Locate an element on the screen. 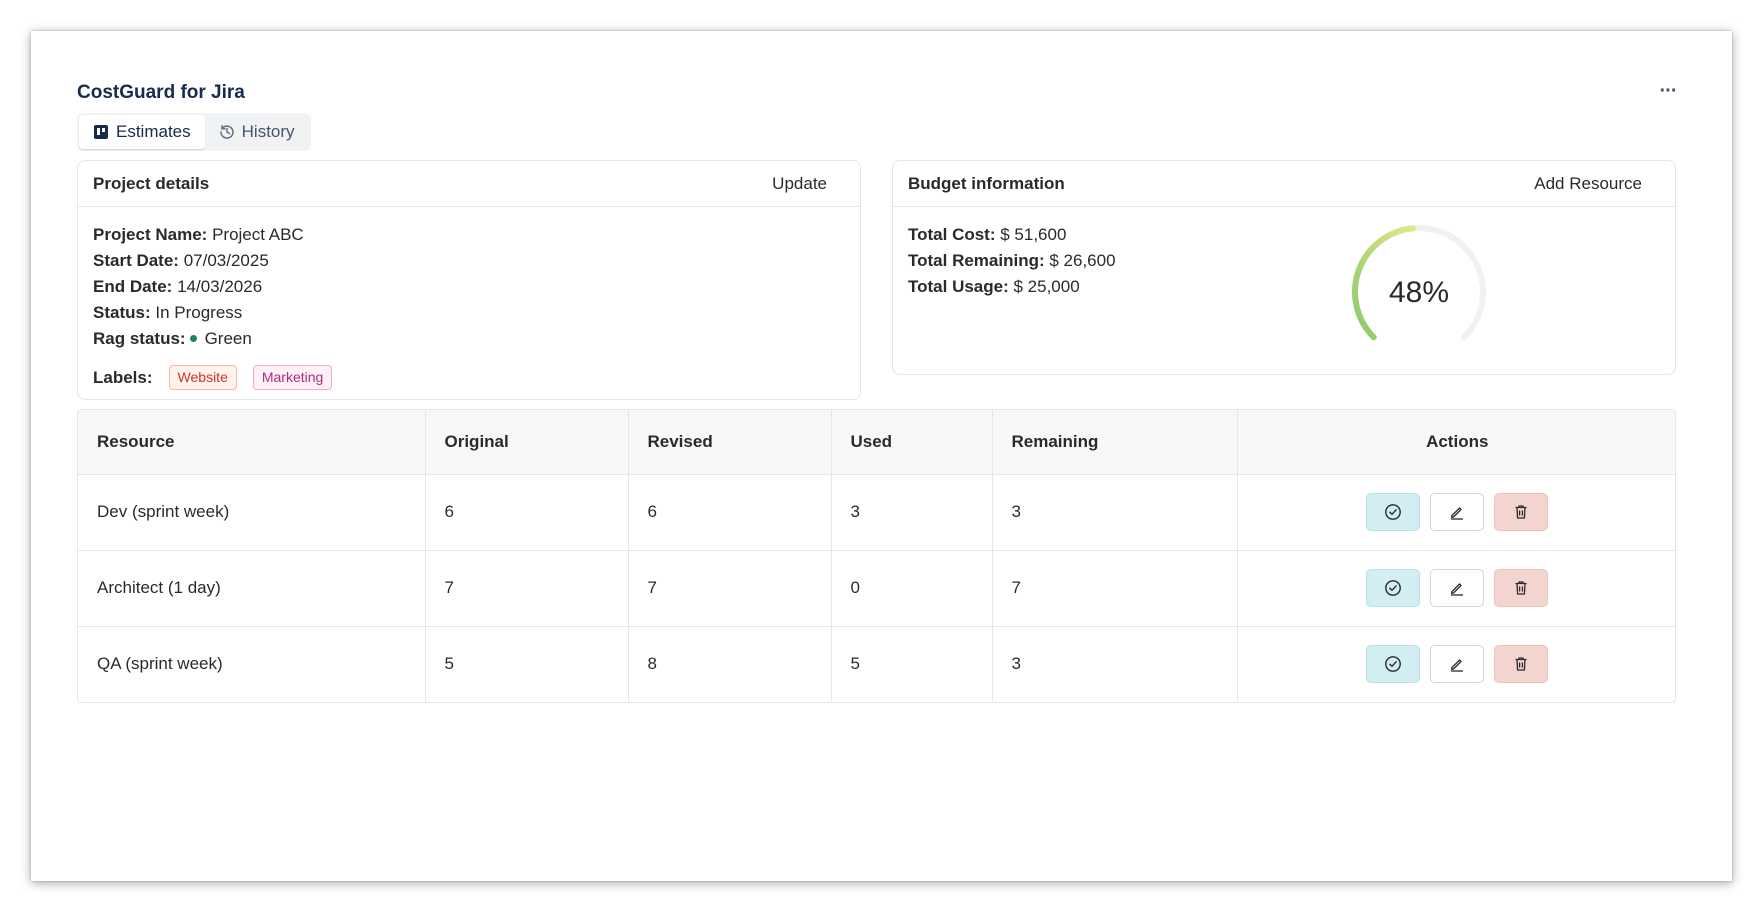  cell-original: 7 is located at coordinates (527, 588).